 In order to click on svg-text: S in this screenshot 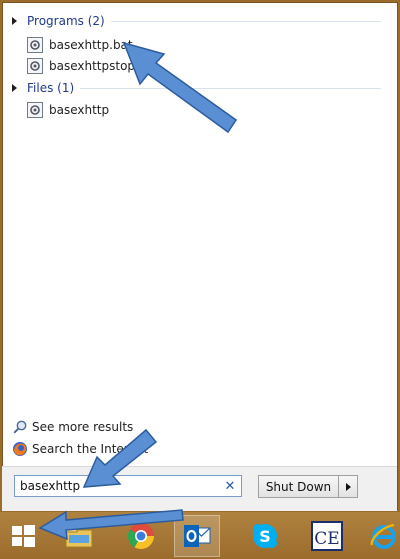, I will do `click(265, 536)`.